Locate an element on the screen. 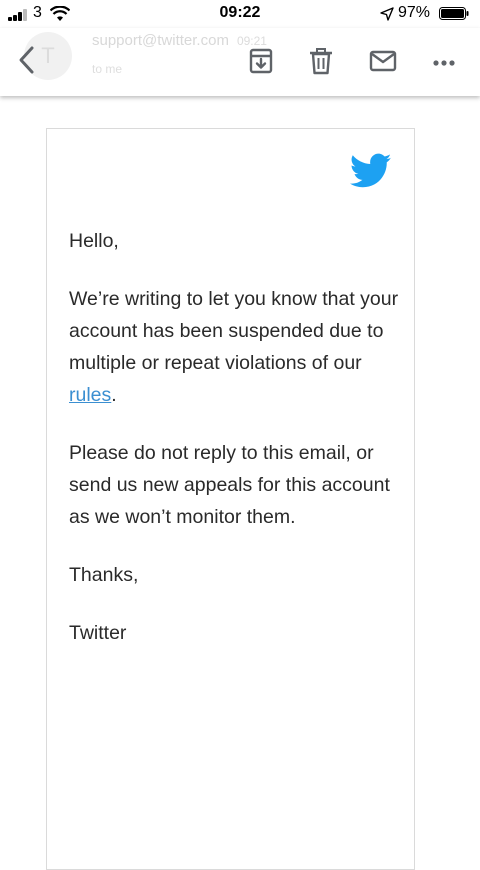 The width and height of the screenshot is (480, 870). location-arrow-icon is located at coordinates (387, 14).